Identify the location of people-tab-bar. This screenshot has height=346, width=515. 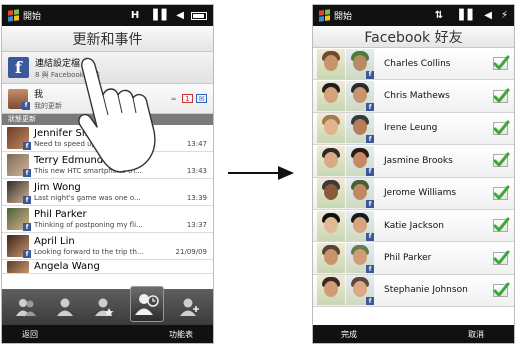
(107, 305).